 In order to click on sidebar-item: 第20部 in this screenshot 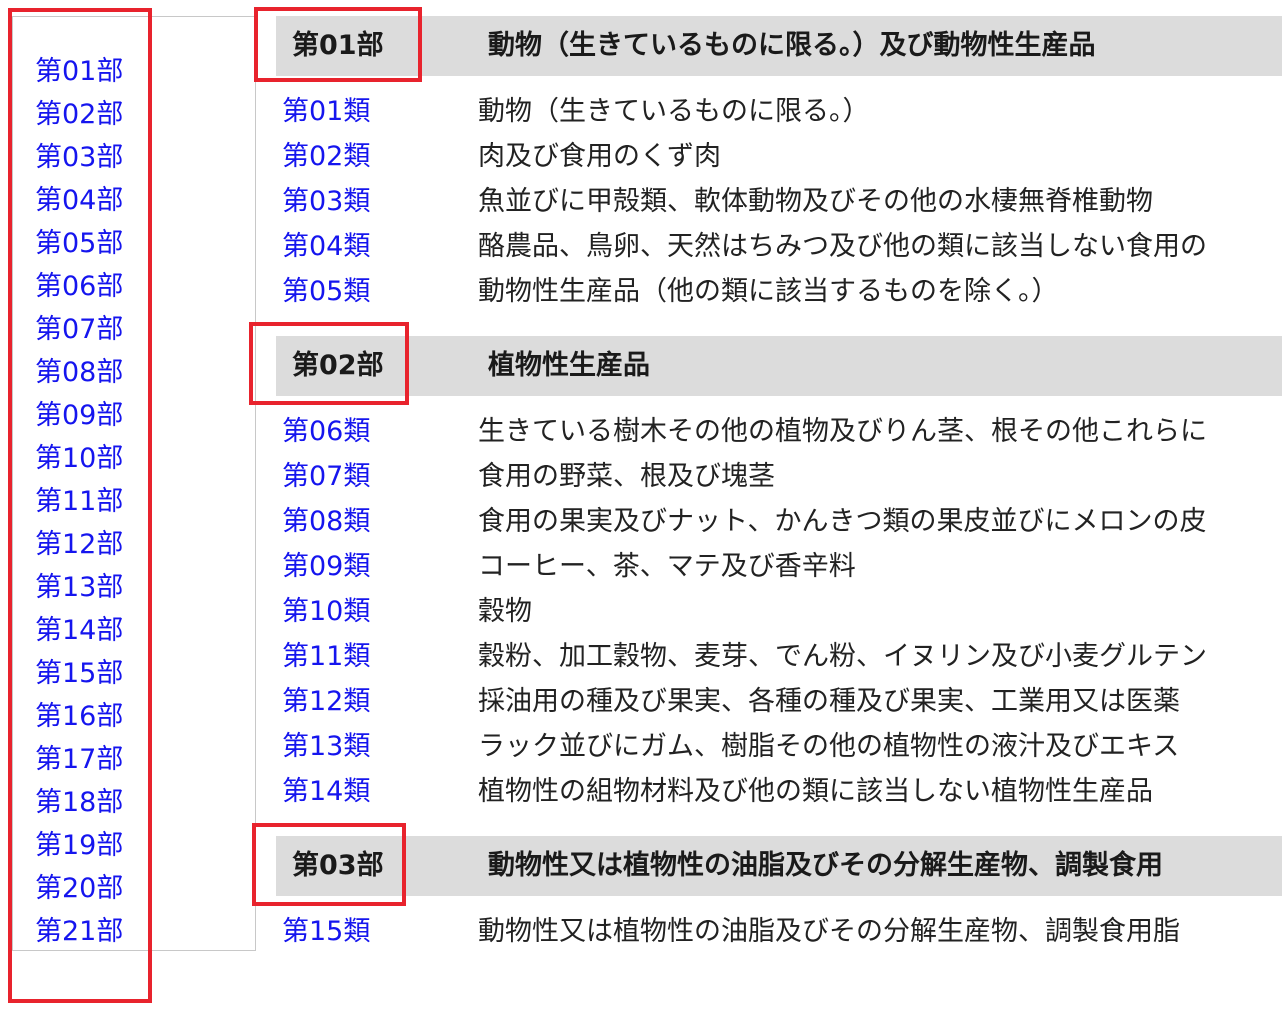, I will do `click(79, 888)`.